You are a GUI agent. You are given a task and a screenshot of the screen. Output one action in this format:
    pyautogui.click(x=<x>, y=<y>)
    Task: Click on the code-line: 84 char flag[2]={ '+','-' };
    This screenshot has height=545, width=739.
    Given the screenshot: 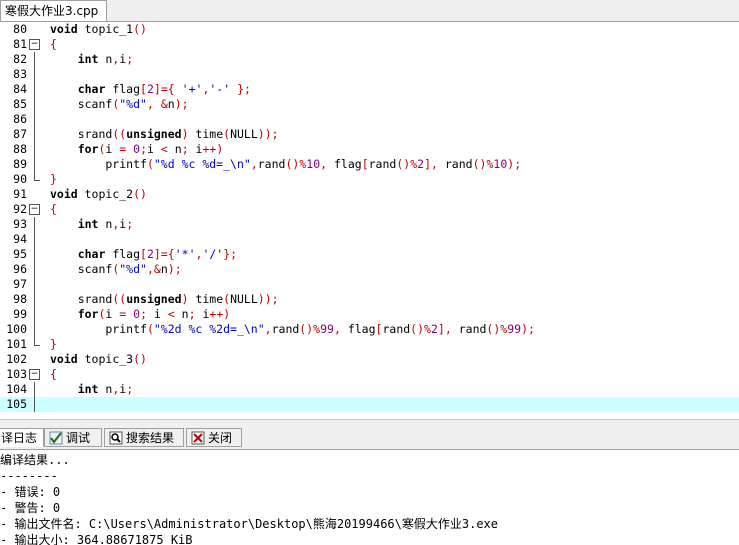 What is the action you would take?
    pyautogui.click(x=369, y=89)
    